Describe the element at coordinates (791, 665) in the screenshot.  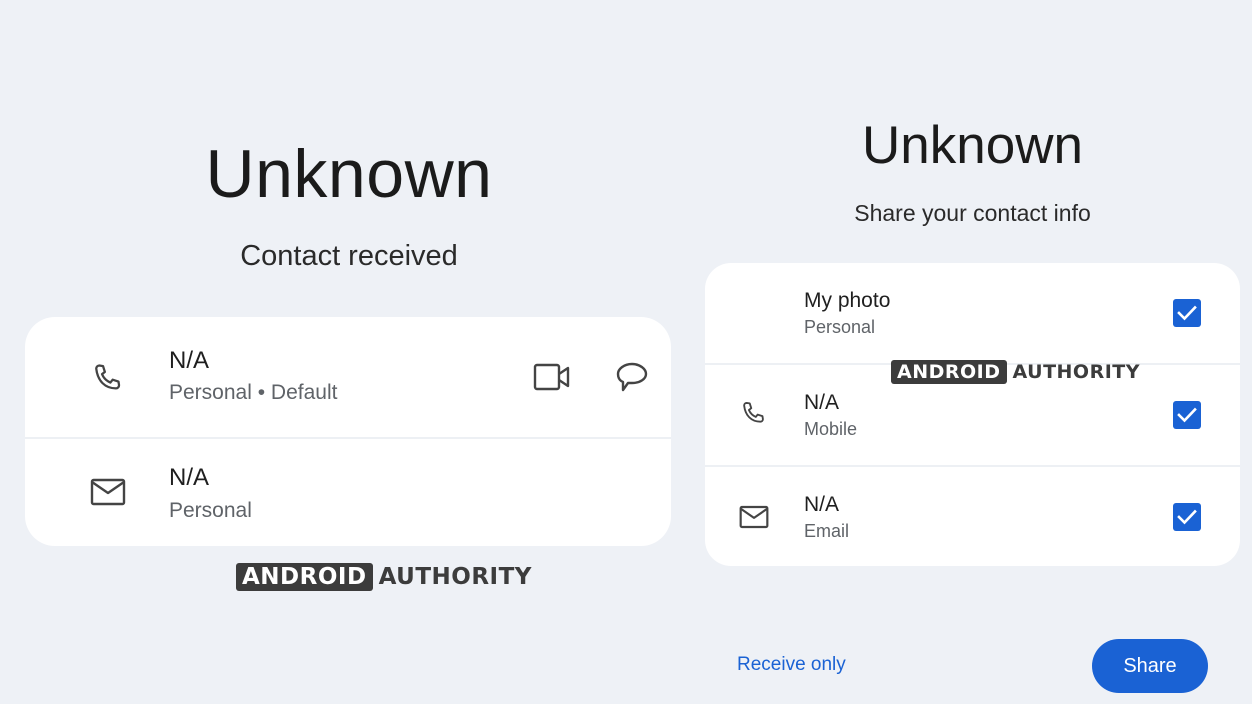
I see `receive-only-button: Receive only` at that location.